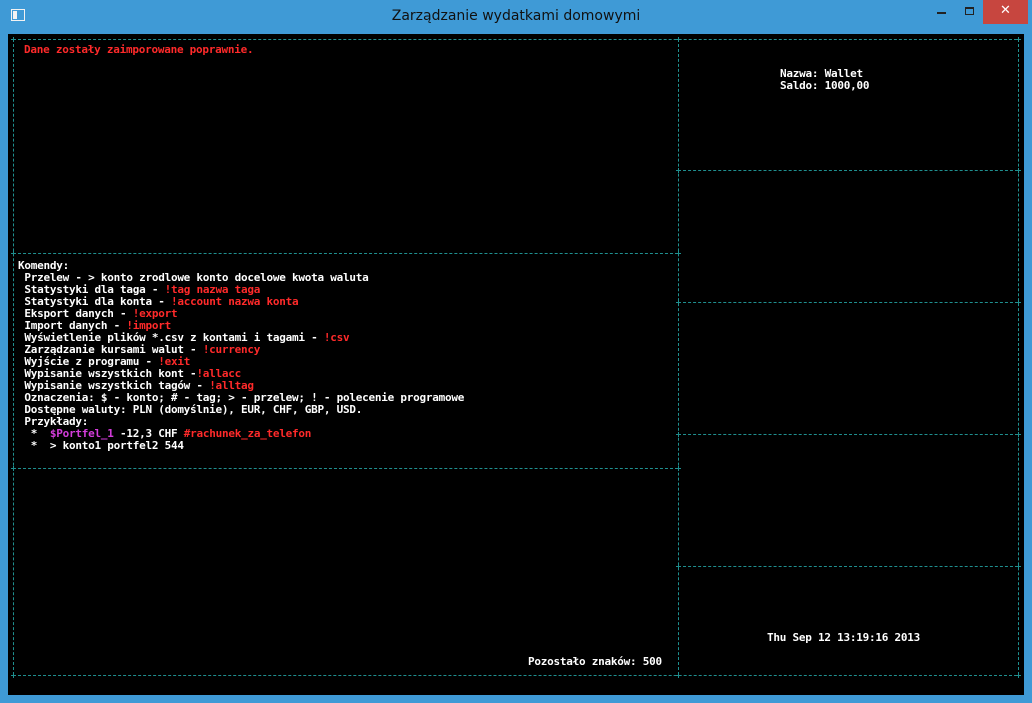 This screenshot has height=703, width=1032. Describe the element at coordinates (345, 468) in the screenshot. I see `divider-help-input` at that location.